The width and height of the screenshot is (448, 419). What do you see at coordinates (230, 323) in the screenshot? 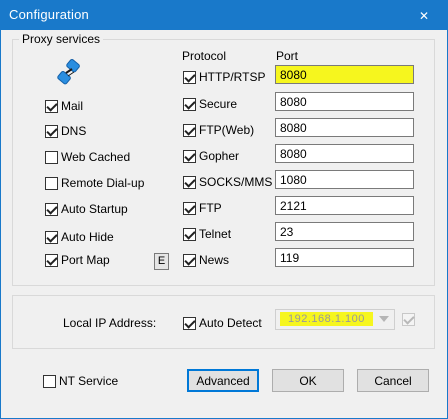
I see `auto-detect-label: Auto Detect` at bounding box center [230, 323].